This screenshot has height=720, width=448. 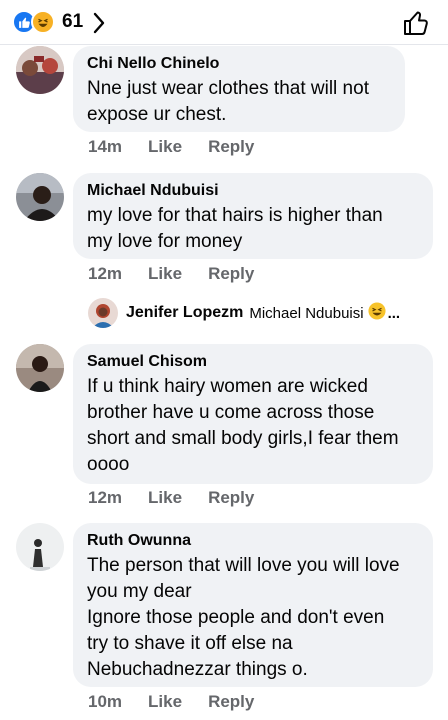 What do you see at coordinates (239, 64) in the screenshot?
I see `comment-author: Chi Nello Chinelo` at bounding box center [239, 64].